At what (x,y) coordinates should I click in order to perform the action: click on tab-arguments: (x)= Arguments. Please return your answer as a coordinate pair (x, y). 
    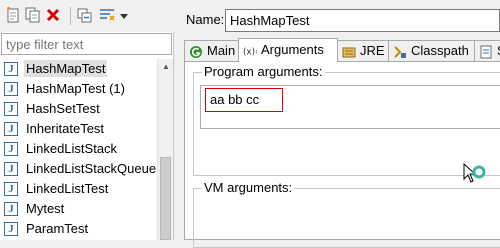
    Looking at the image, I should click on (288, 50).